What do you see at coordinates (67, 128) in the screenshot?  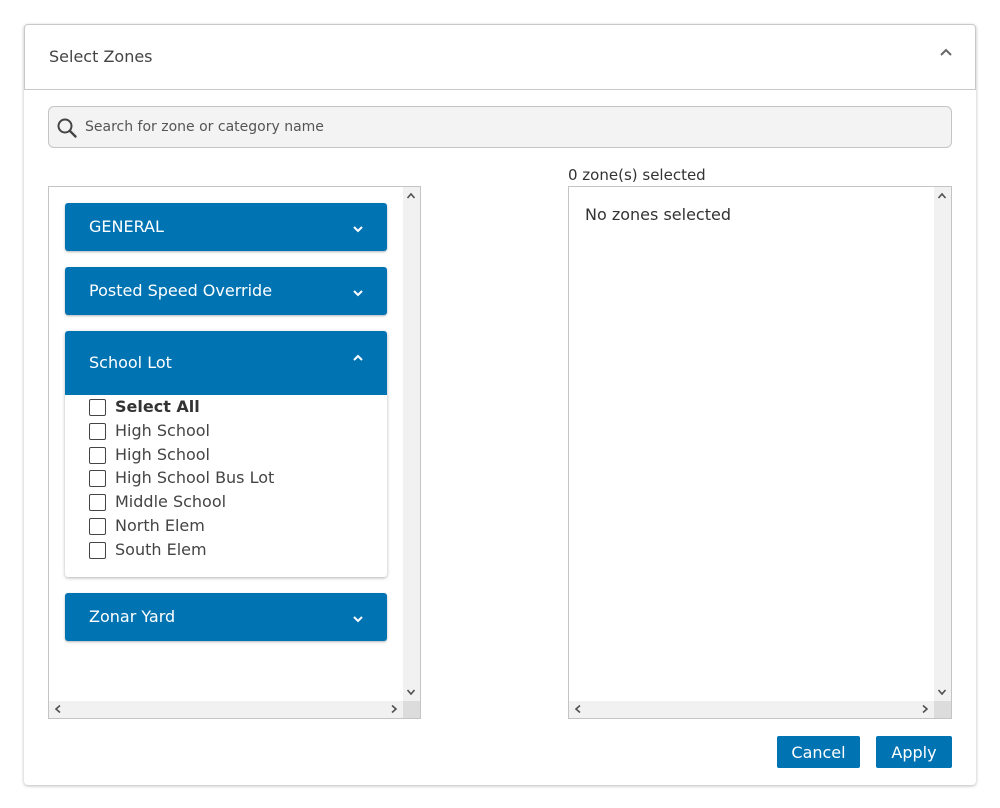 I see `search-icon` at bounding box center [67, 128].